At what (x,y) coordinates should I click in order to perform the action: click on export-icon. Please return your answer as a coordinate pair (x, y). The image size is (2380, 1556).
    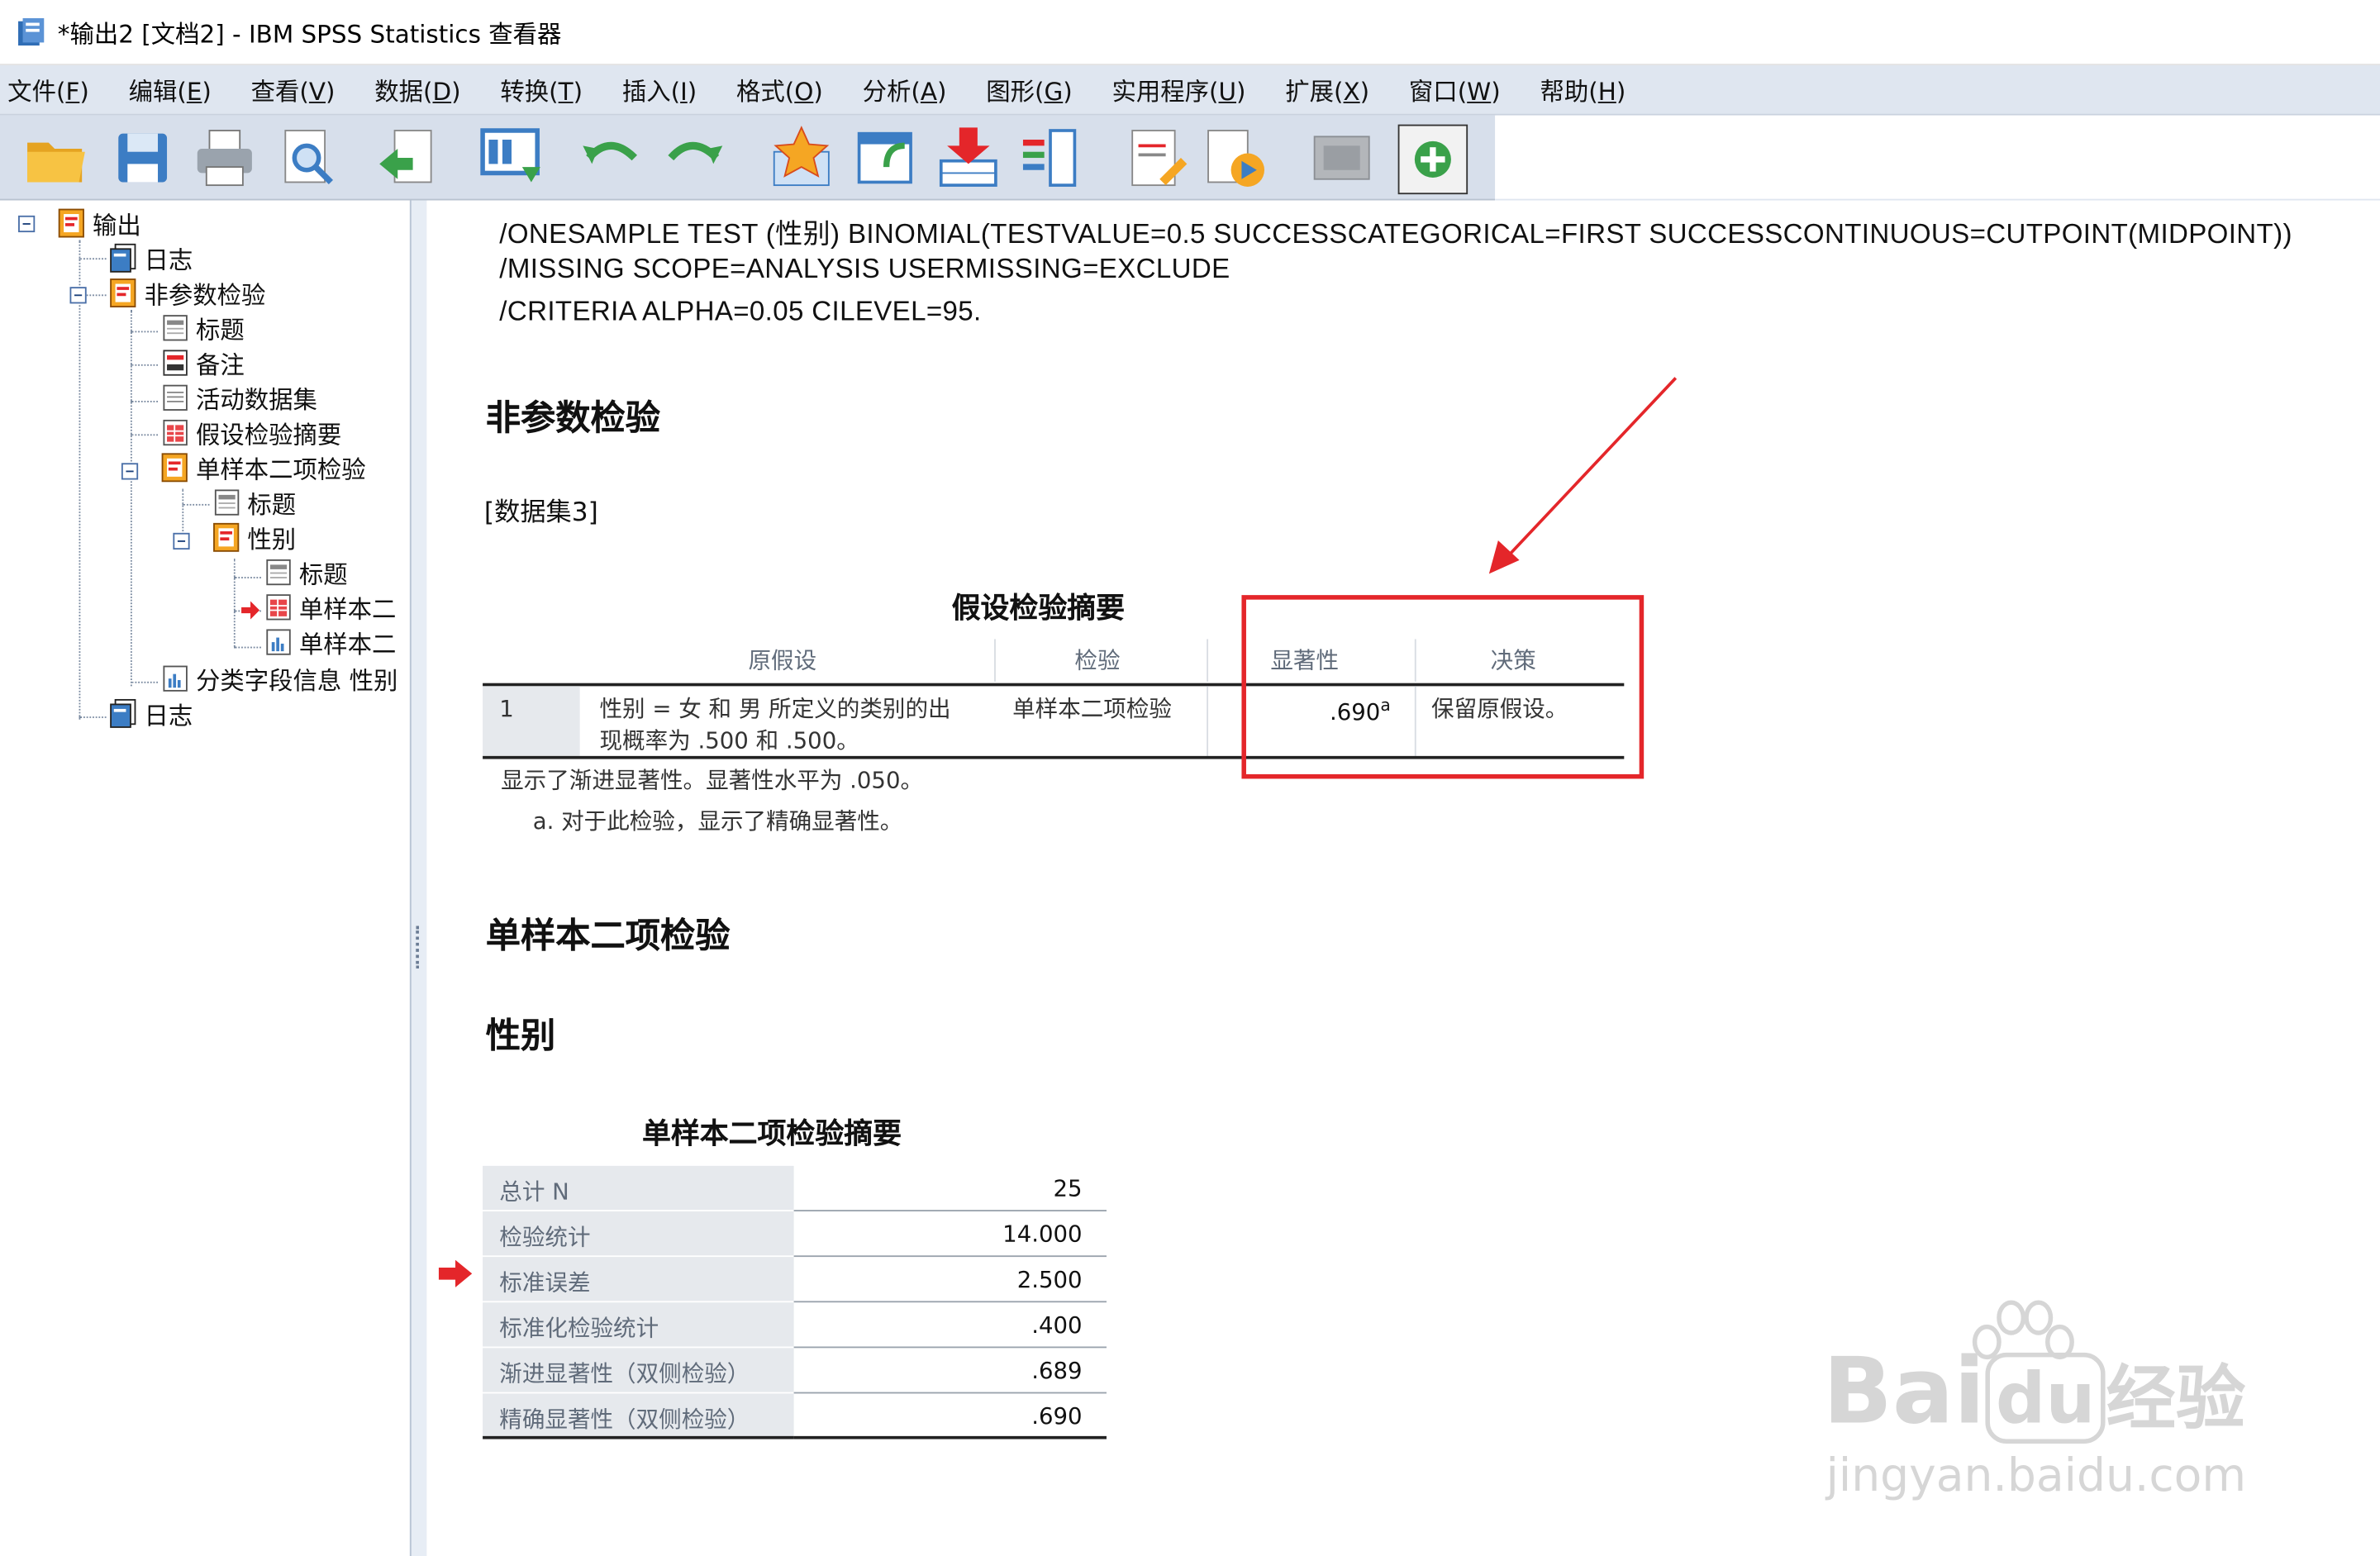
    Looking at the image, I should click on (407, 158).